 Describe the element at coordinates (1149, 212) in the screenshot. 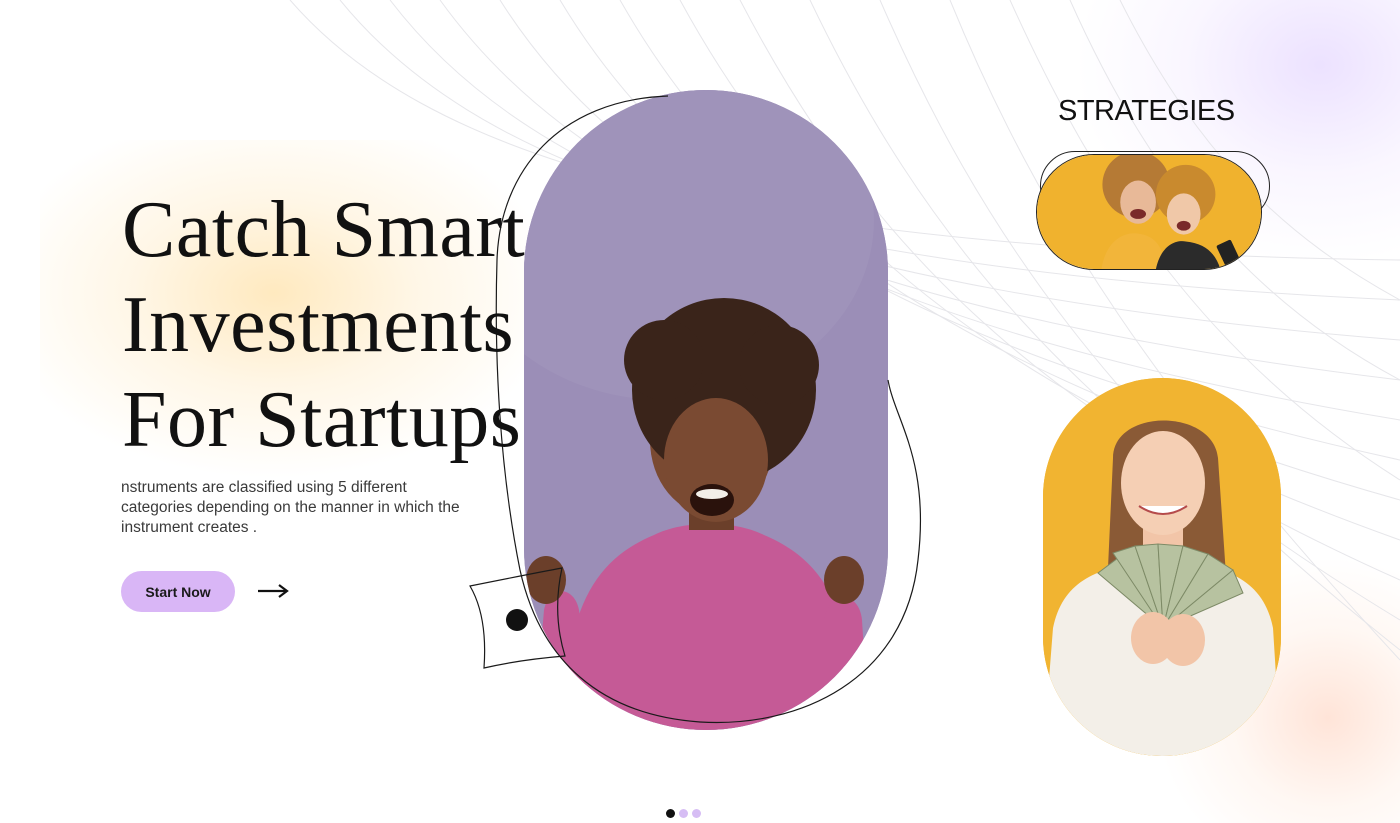

I see `strategies-photo-two-women` at that location.